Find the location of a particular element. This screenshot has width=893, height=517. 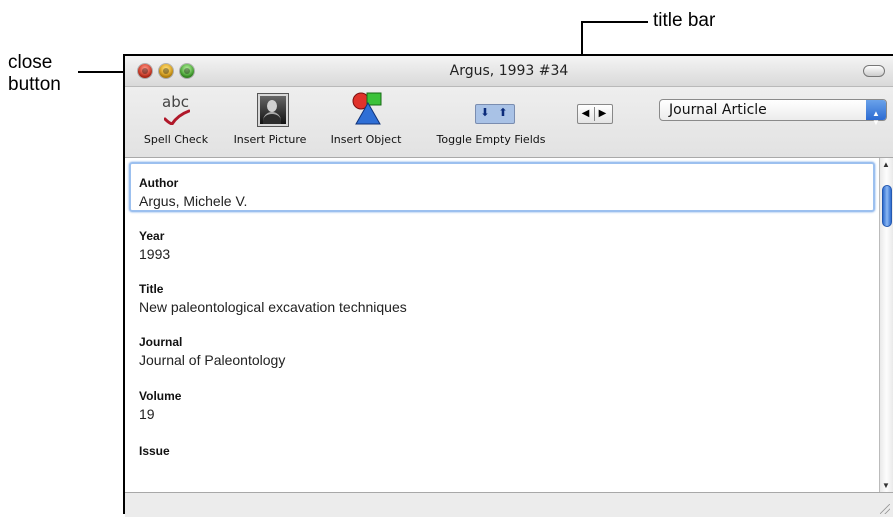

field-journal: Journal Journal of Paleontology is located at coordinates (212, 351).